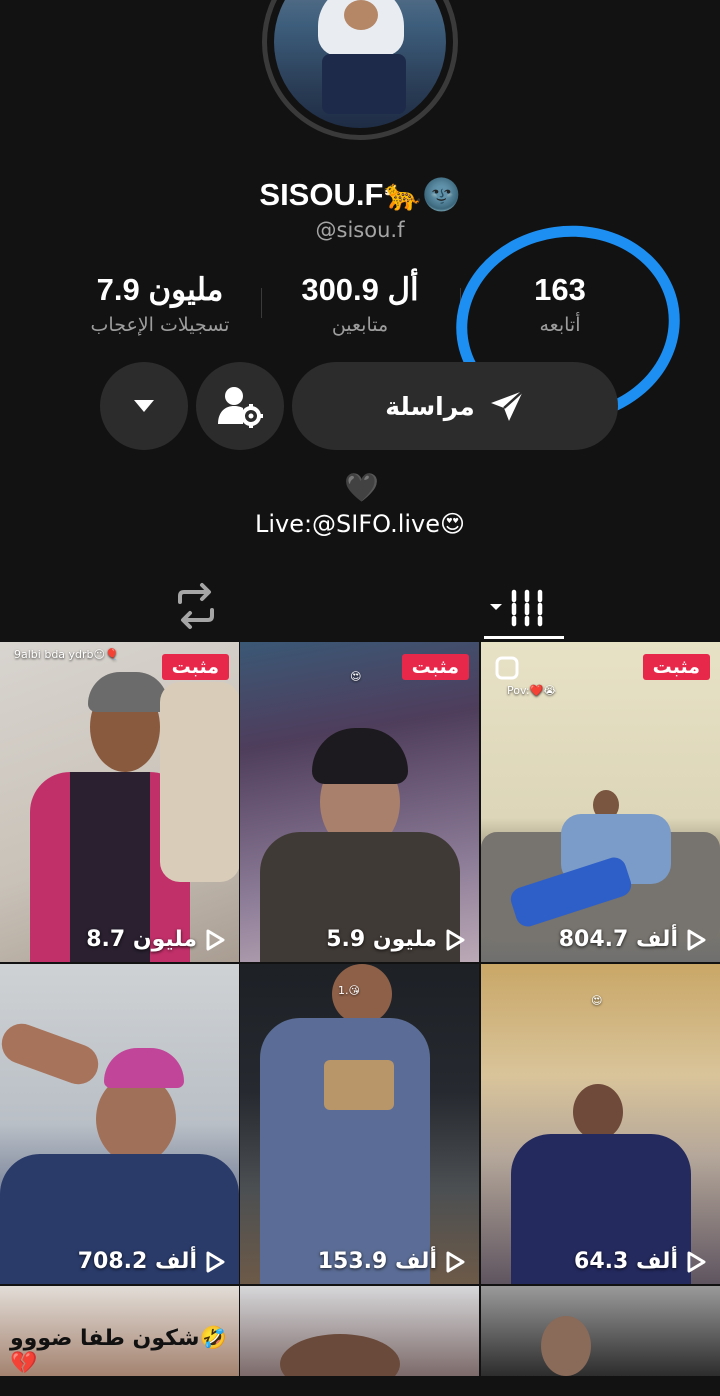 The image size is (720, 1396). What do you see at coordinates (261, 303) in the screenshot?
I see `stat-divider` at bounding box center [261, 303].